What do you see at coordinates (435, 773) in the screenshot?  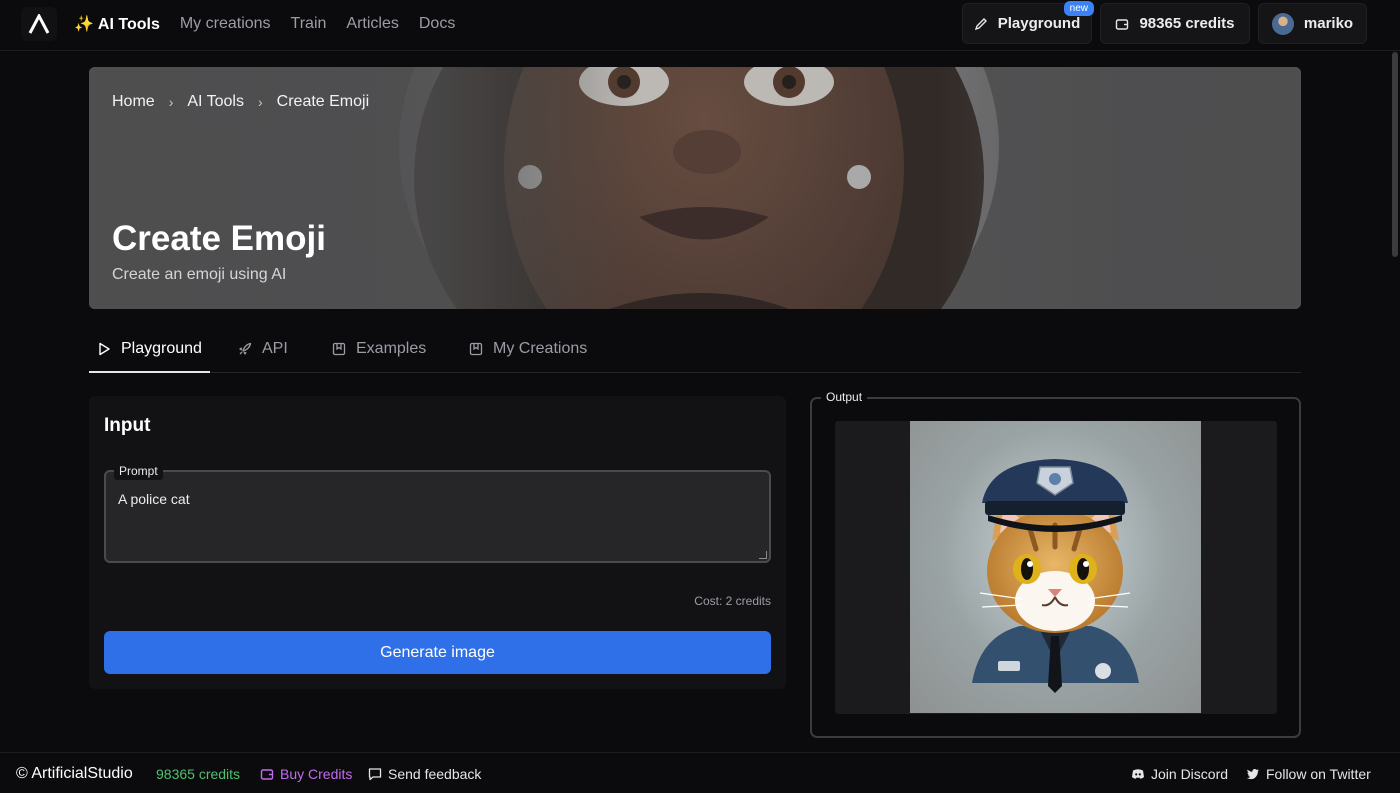 I see `send-feedback-label: Send feedback` at bounding box center [435, 773].